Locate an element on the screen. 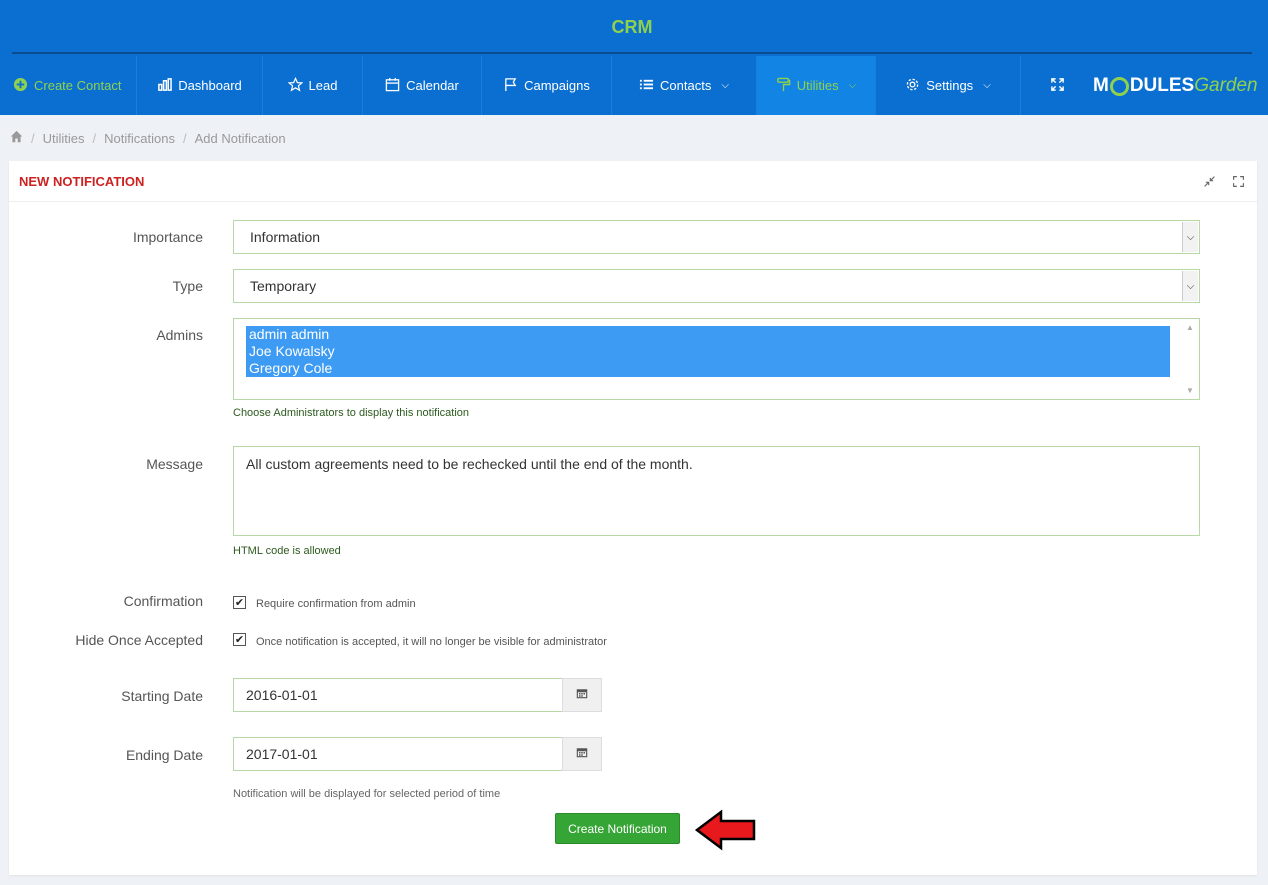 Image resolution: width=1268 pixels, height=885 pixels. confirmation-text: Require confirmation from admin is located at coordinates (336, 604).